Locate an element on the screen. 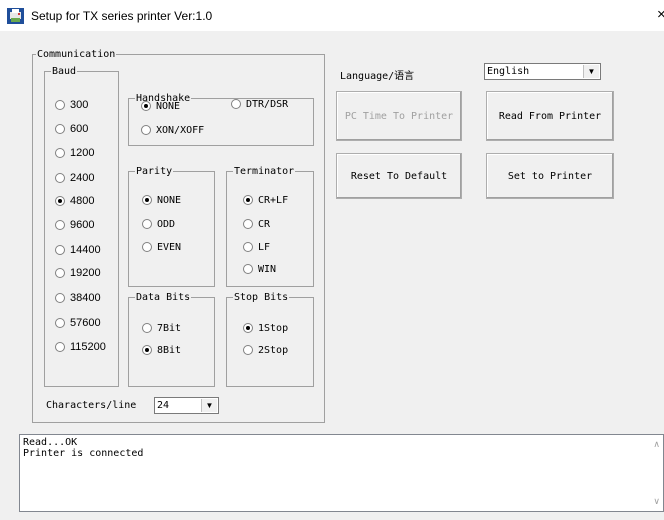 The image size is (664, 520). characters-per-line-label: Characters/line is located at coordinates (91, 405).